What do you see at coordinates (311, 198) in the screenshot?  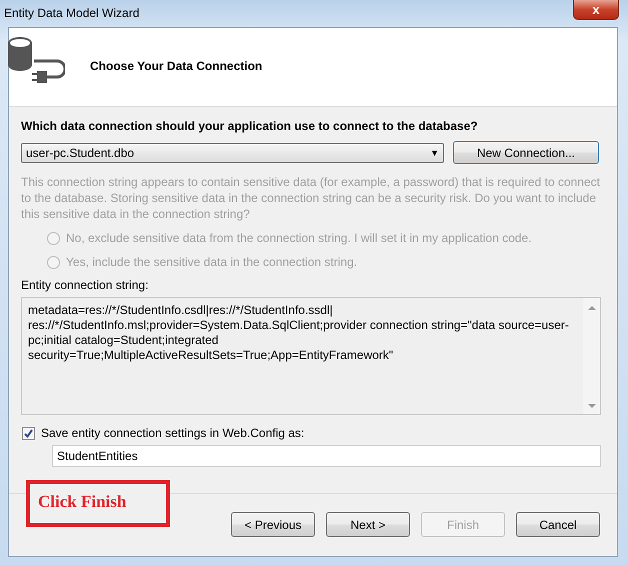 I see `sensitive-data-notice: This connection string appears to contain sensitive data (for example, a password) that is required to connect to the database. Storing sensitive data in the connection string can be a security risk. Do you want to include this sensitive data in the connection string?` at bounding box center [311, 198].